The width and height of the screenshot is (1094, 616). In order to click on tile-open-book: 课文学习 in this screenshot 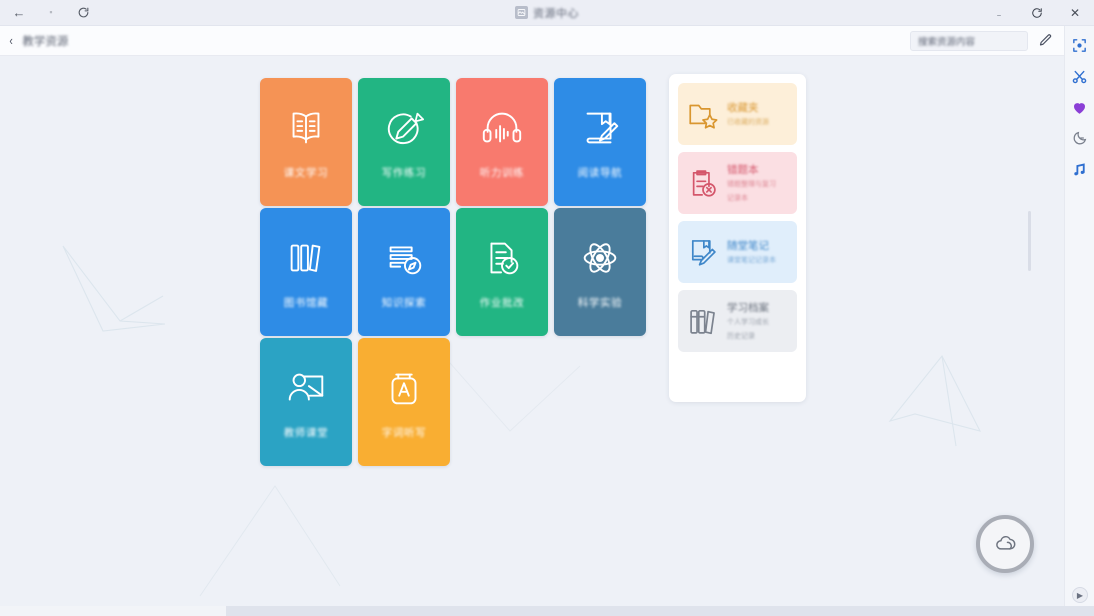, I will do `click(306, 142)`.